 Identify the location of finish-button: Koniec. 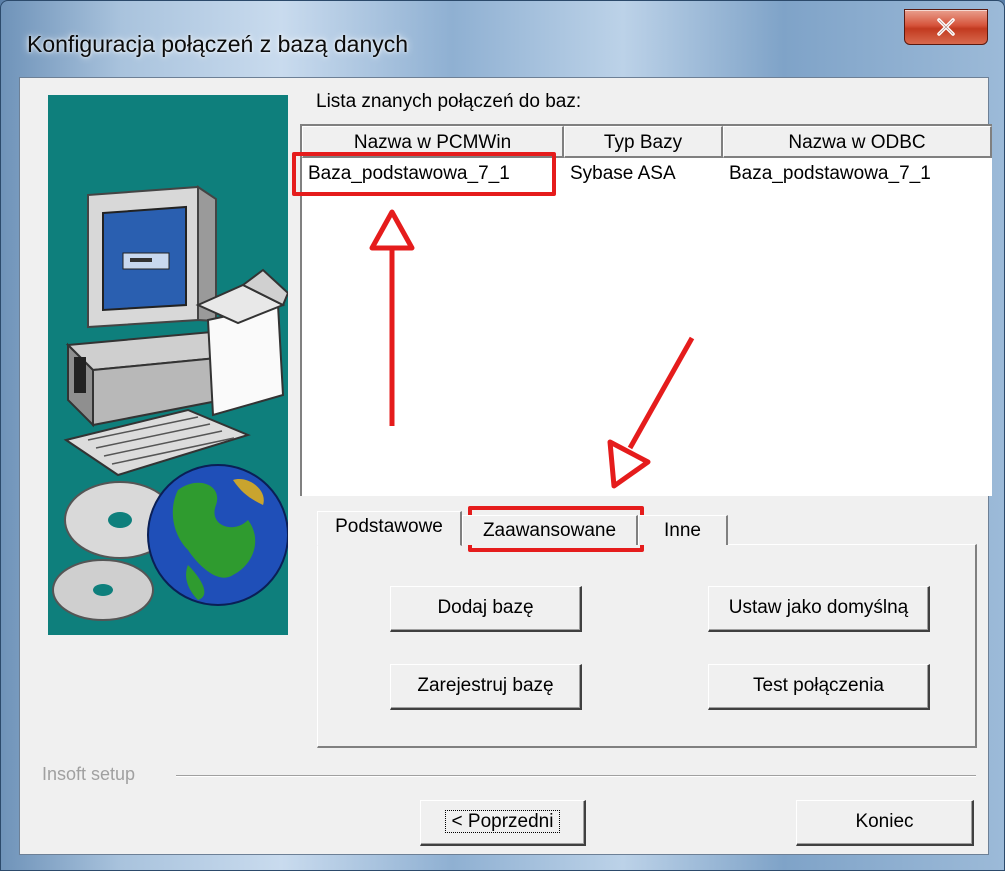
(885, 823).